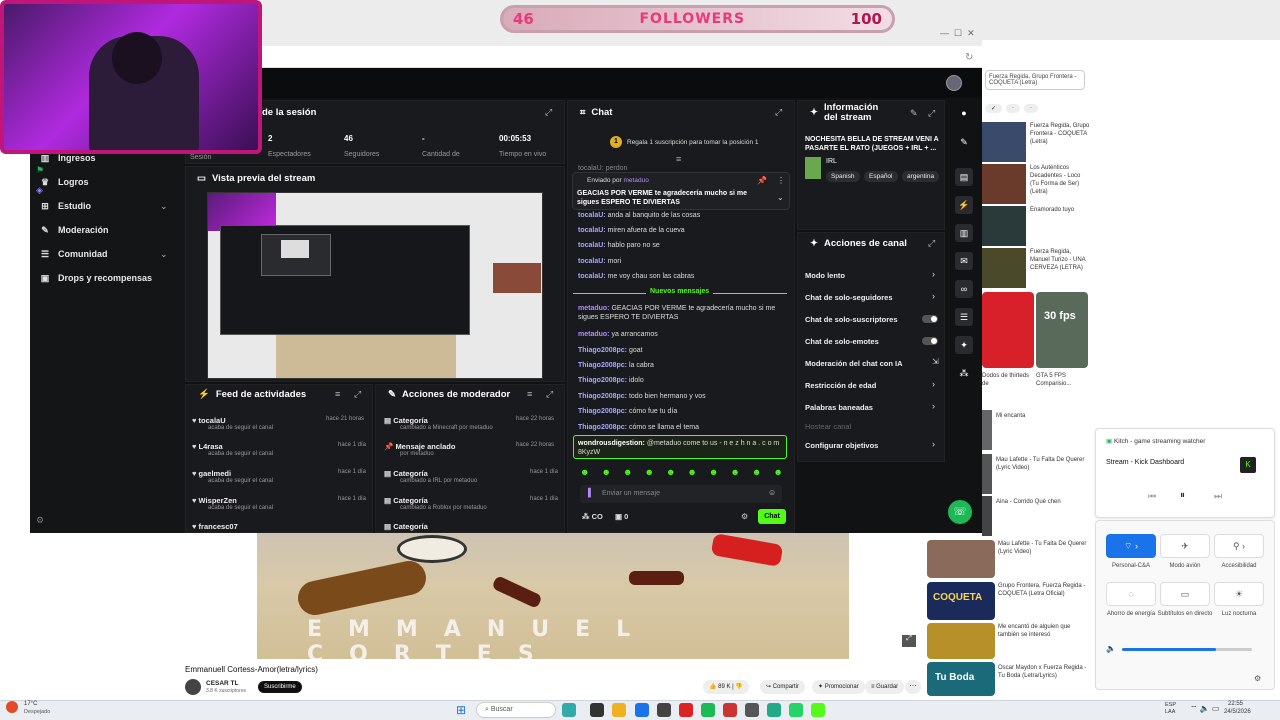 The width and height of the screenshot is (1280, 720). Describe the element at coordinates (726, 687) in the screenshot. I see `like-button: 👍 89 K | 👎` at that location.